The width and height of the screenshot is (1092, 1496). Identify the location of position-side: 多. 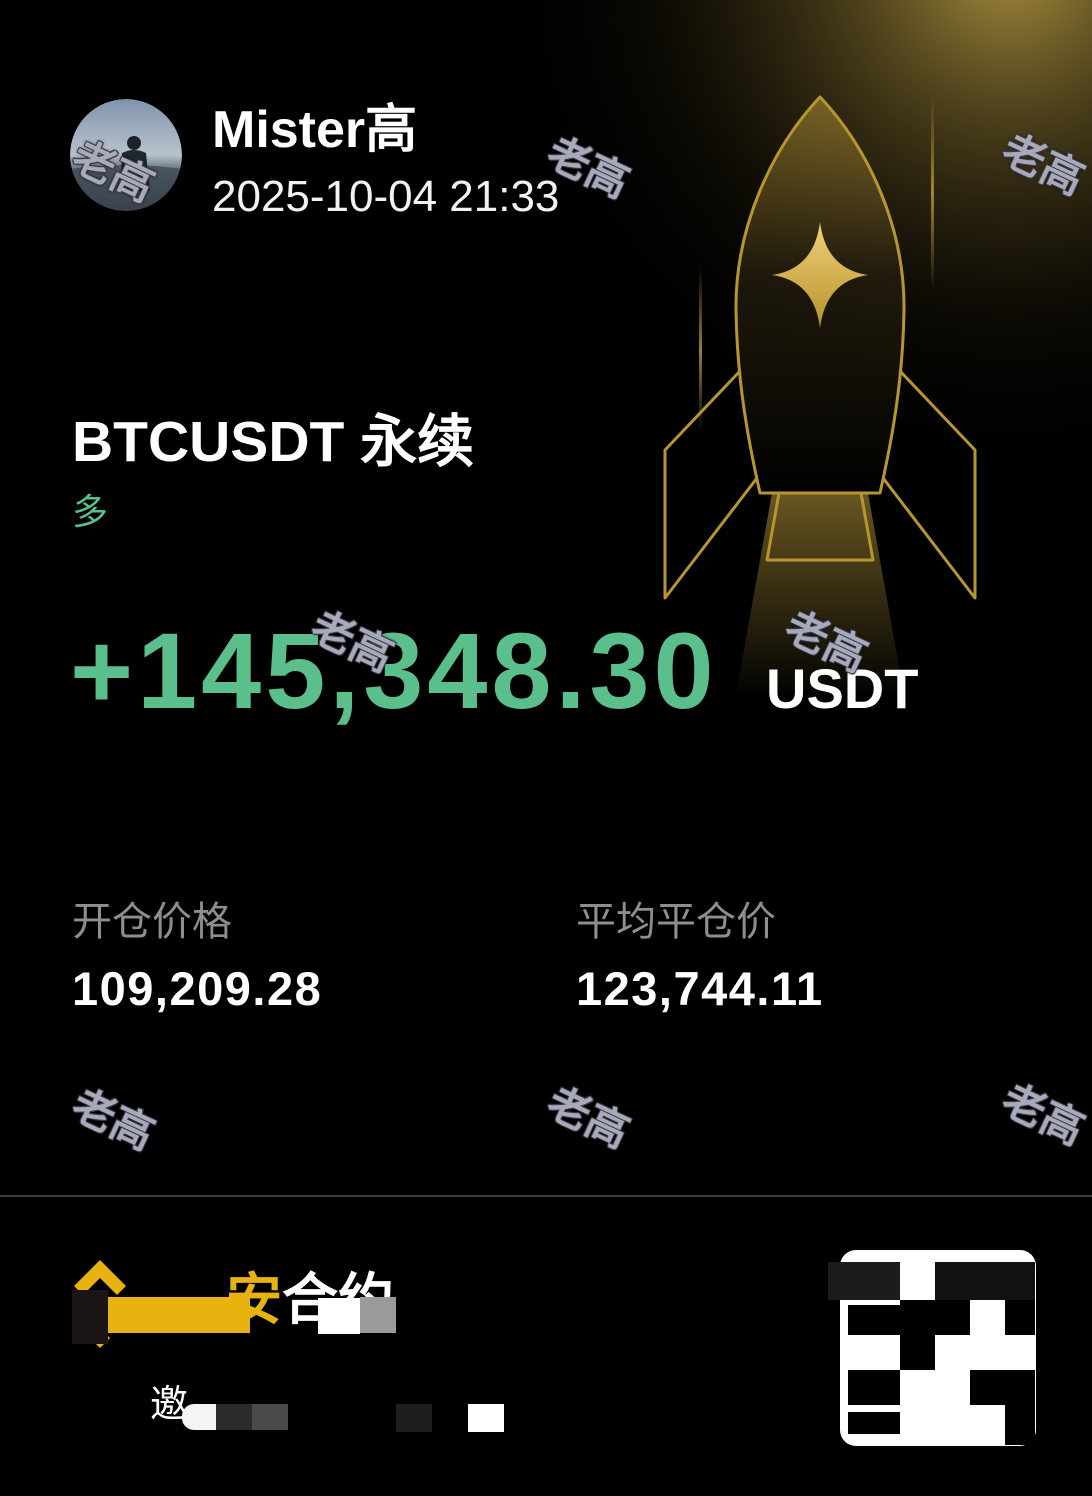
(90, 511).